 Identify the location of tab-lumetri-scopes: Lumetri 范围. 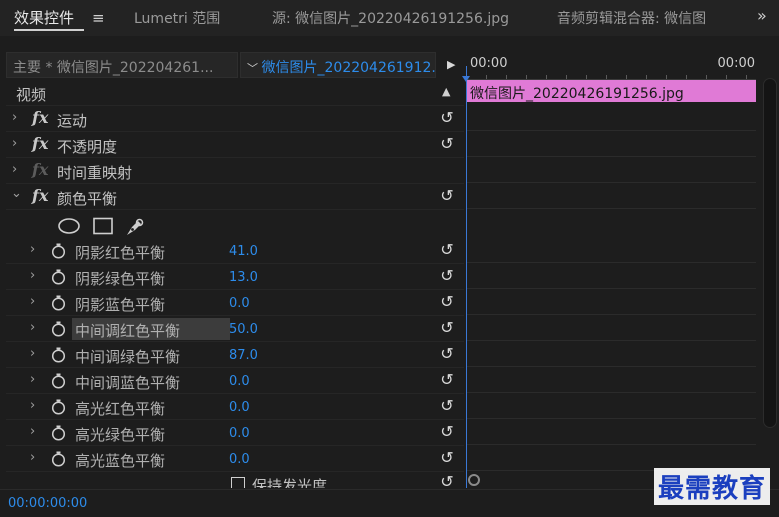
(177, 18).